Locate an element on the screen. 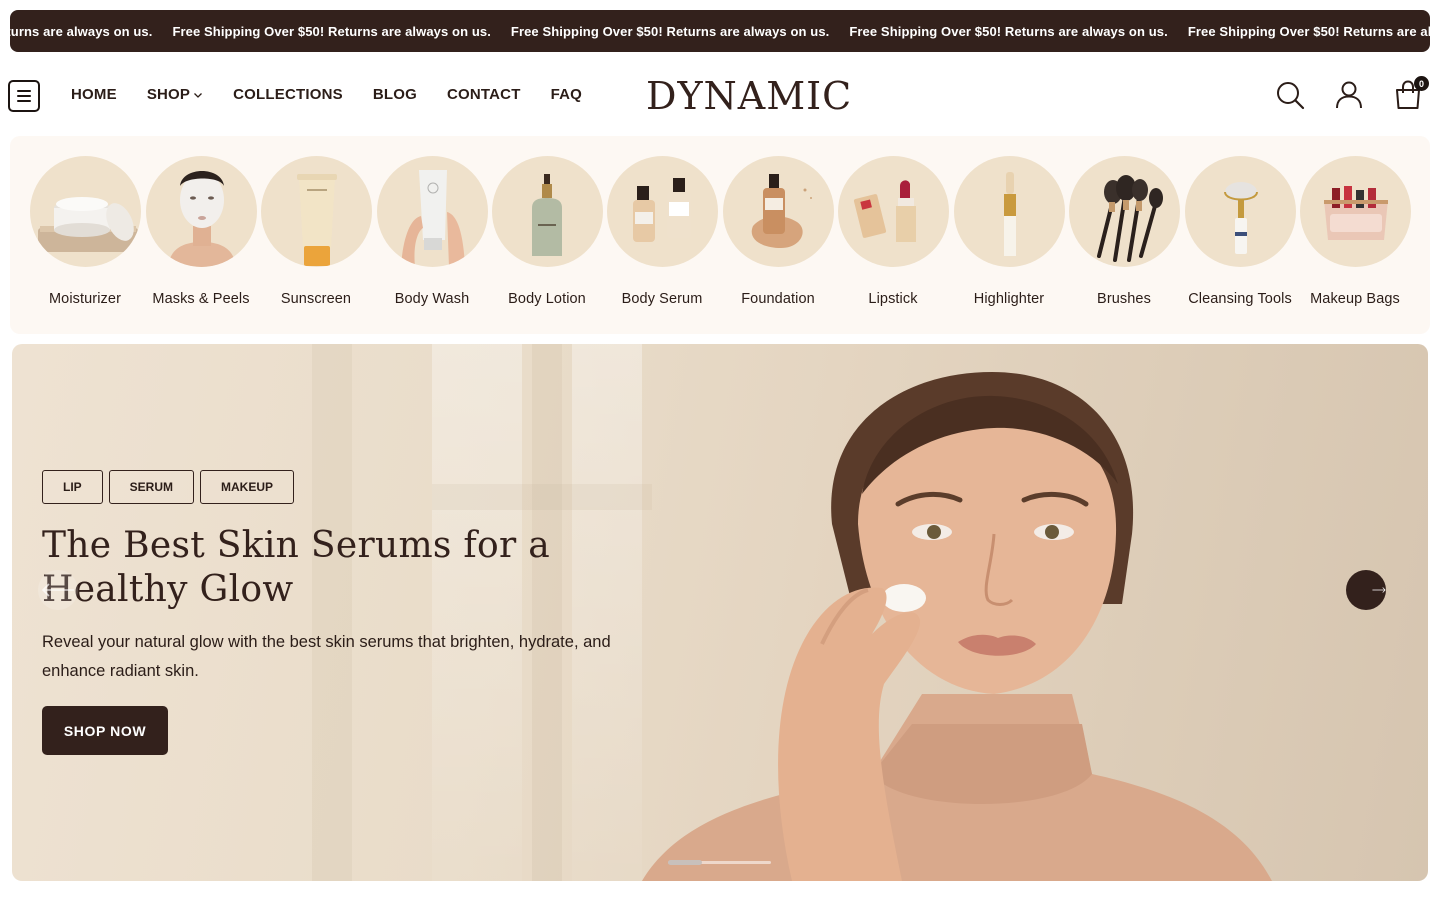  category-label: Sunscreen is located at coordinates (316, 299).